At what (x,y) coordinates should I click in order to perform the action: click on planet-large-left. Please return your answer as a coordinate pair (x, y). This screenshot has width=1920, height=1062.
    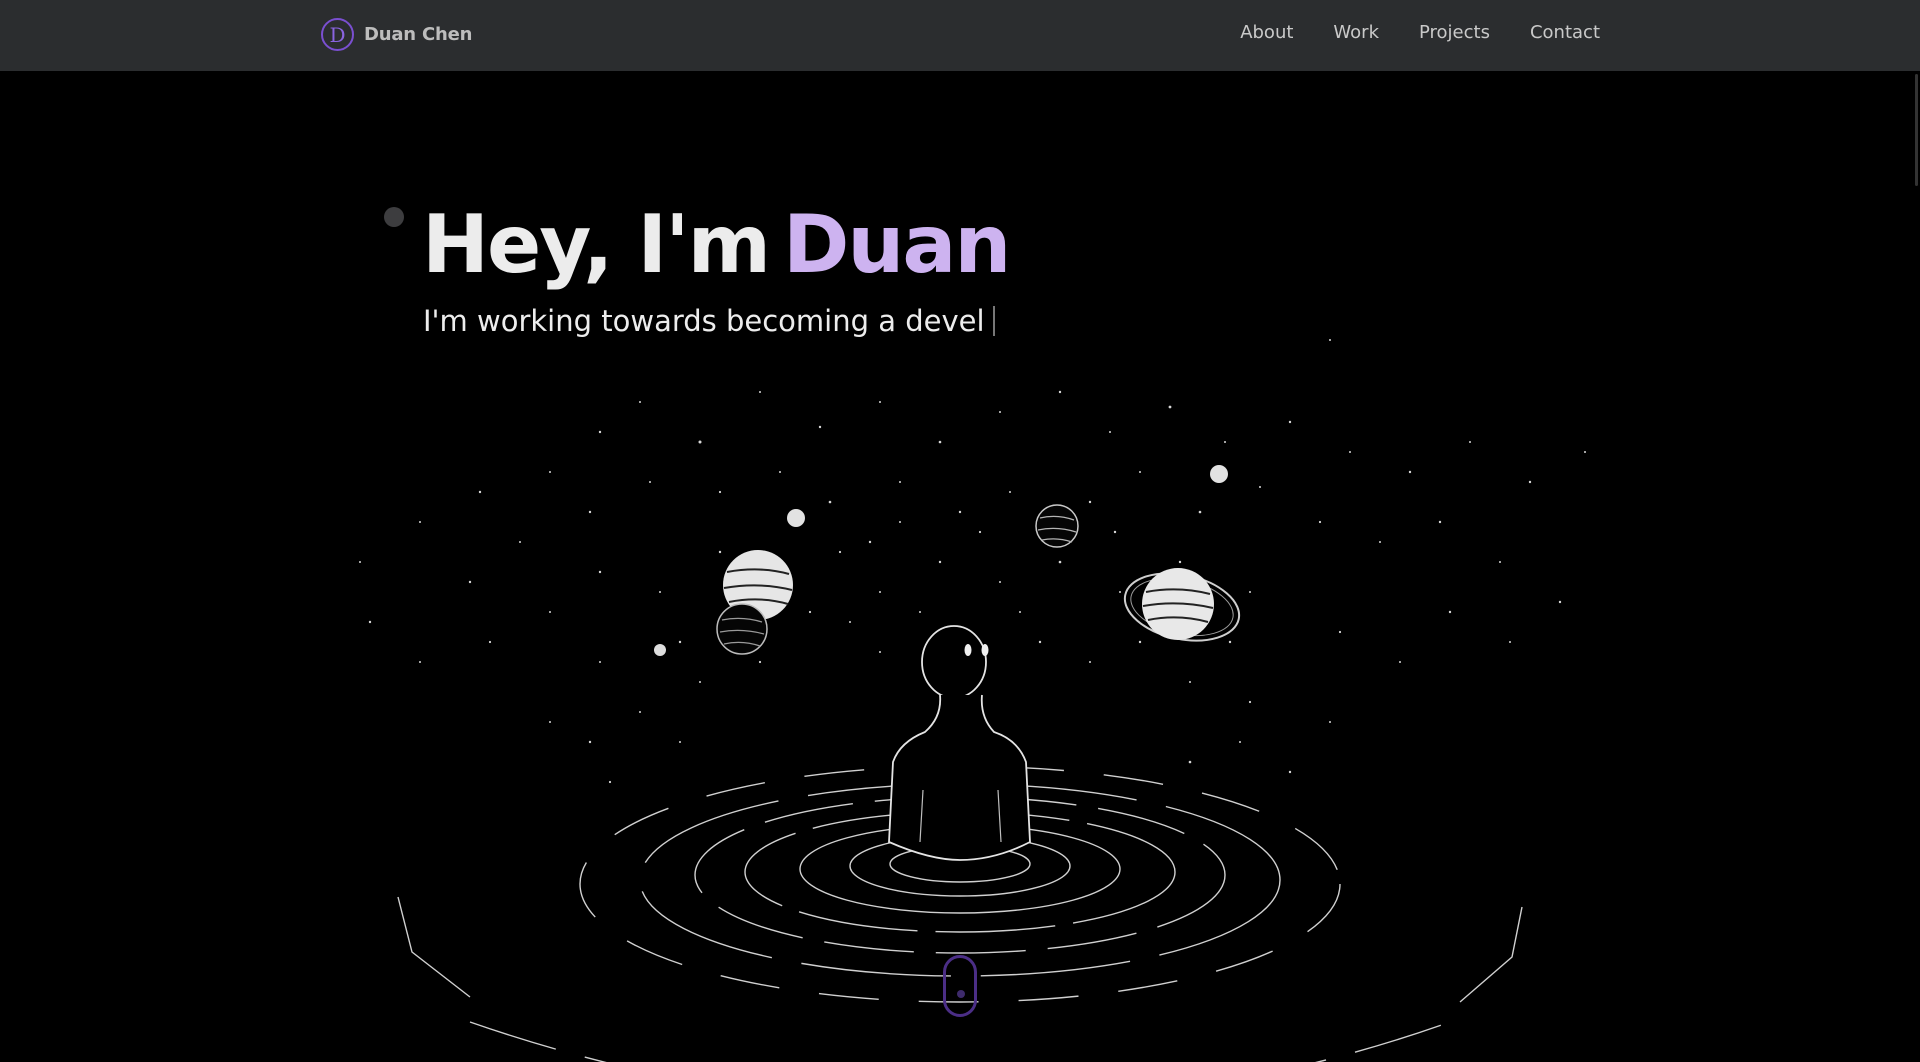
    Looking at the image, I should click on (754, 602).